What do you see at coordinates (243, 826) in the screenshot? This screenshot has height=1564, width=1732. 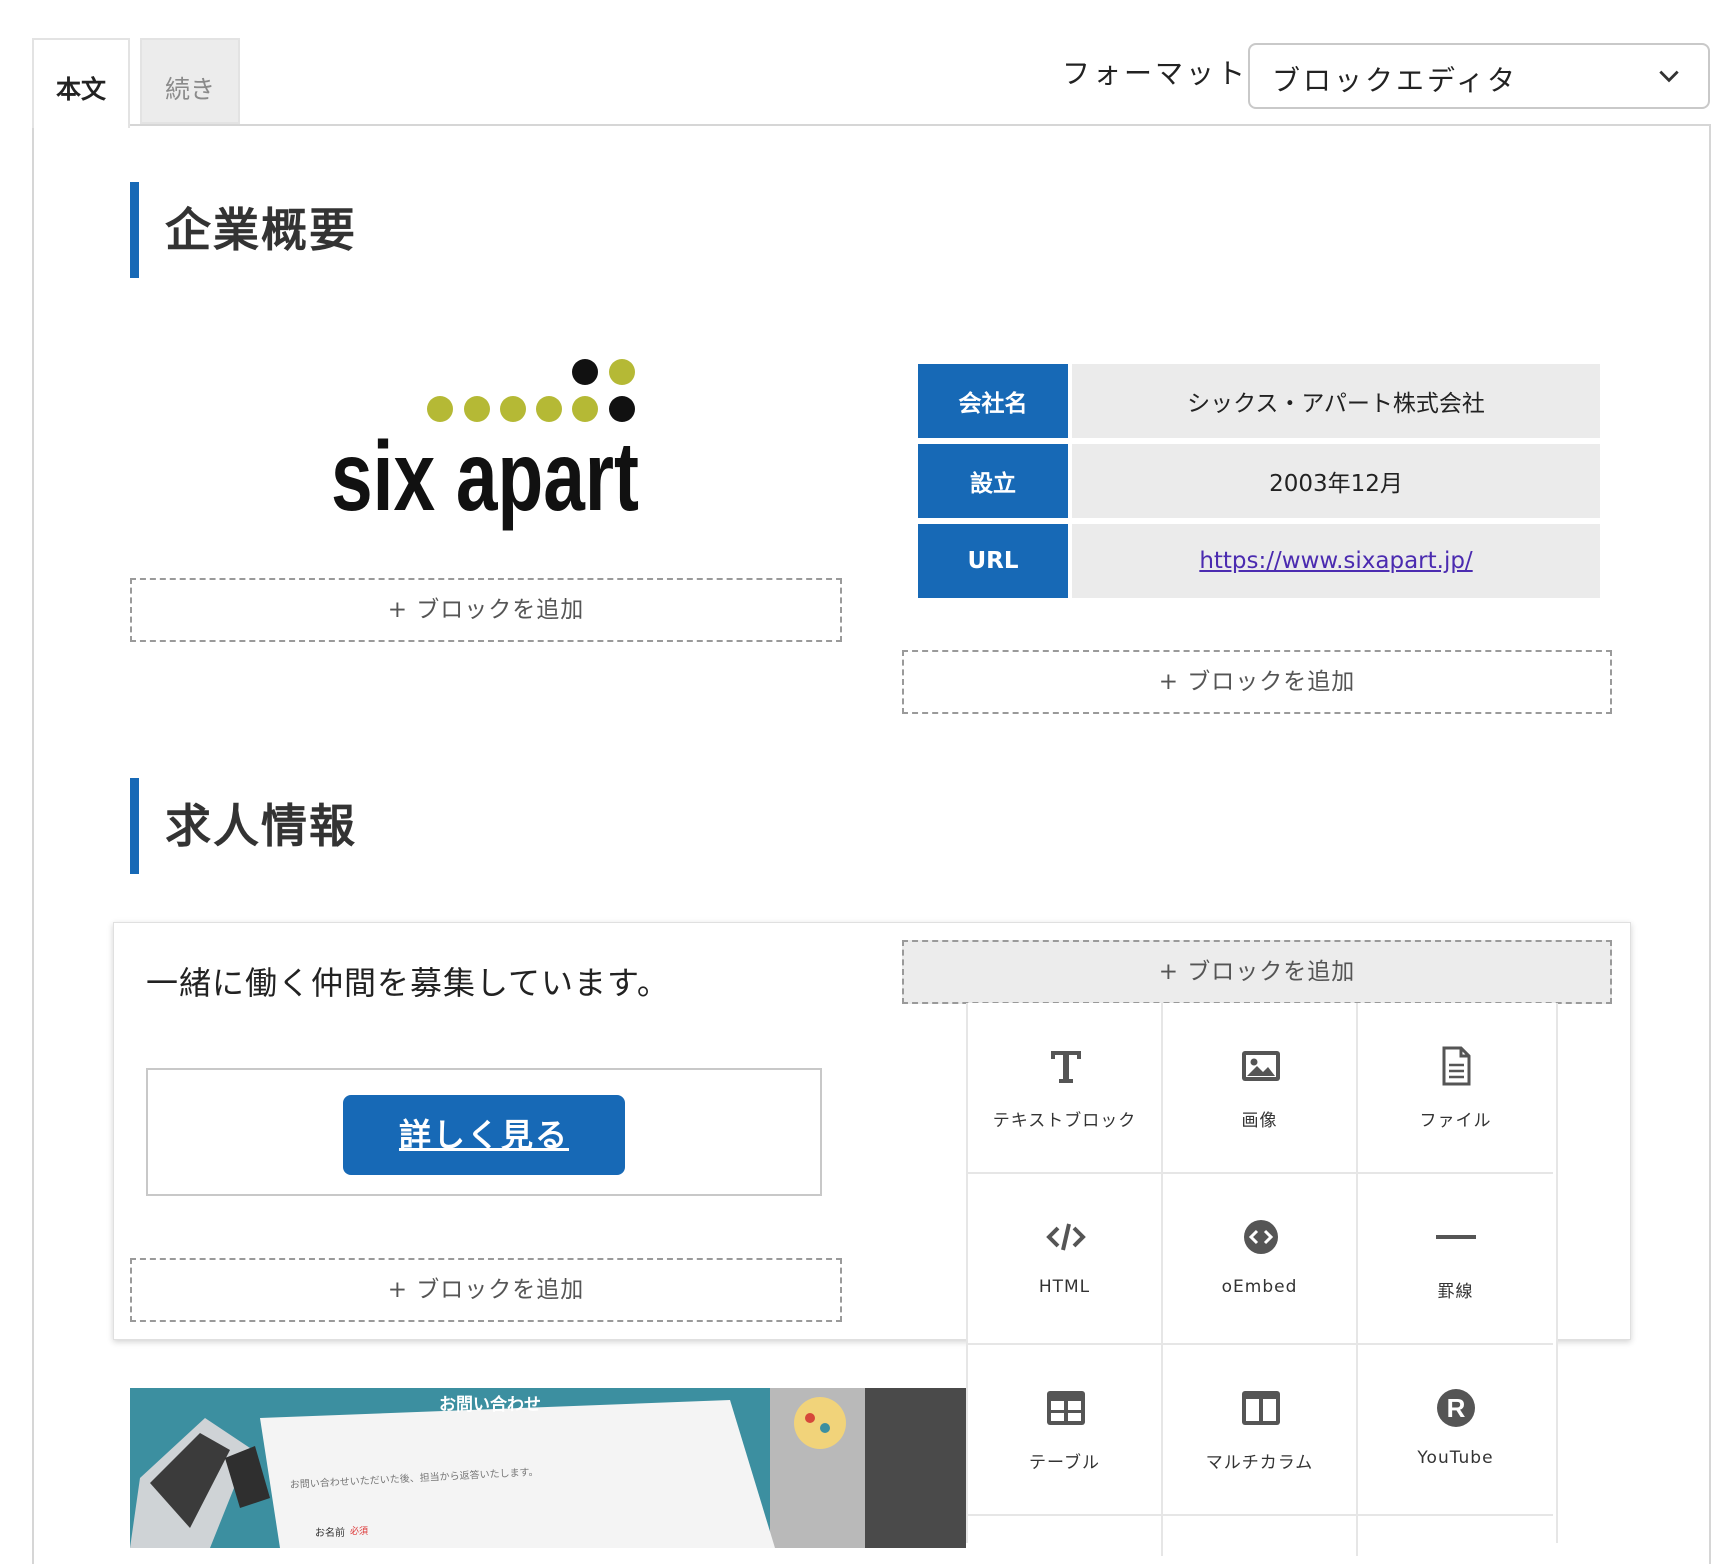 I see `section-heading-job: 求人情報` at bounding box center [243, 826].